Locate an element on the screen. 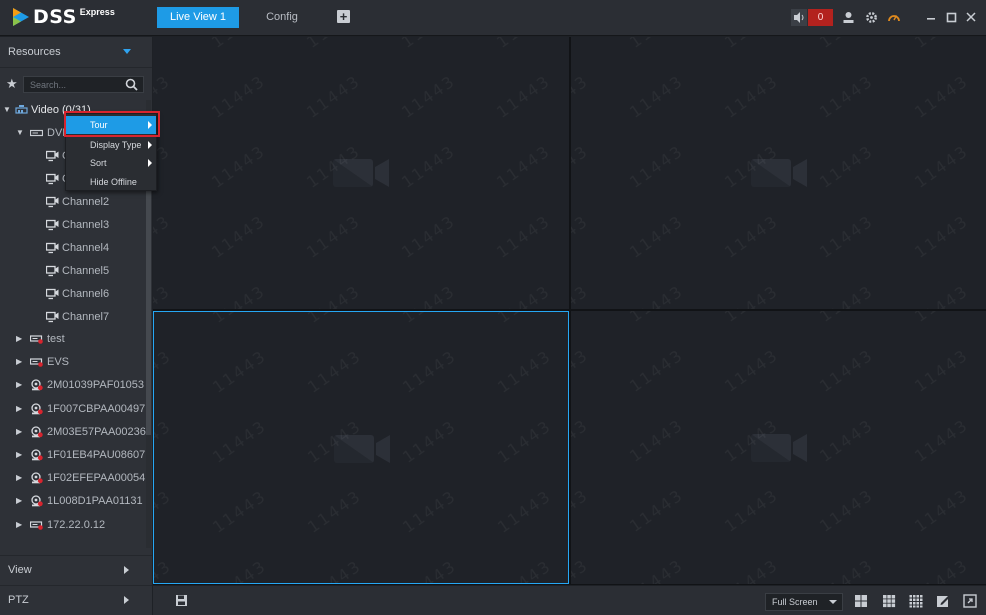 The height and width of the screenshot is (615, 986). tree-node-device: ▶ 1F02EFEPAA00054 is located at coordinates (73, 478).